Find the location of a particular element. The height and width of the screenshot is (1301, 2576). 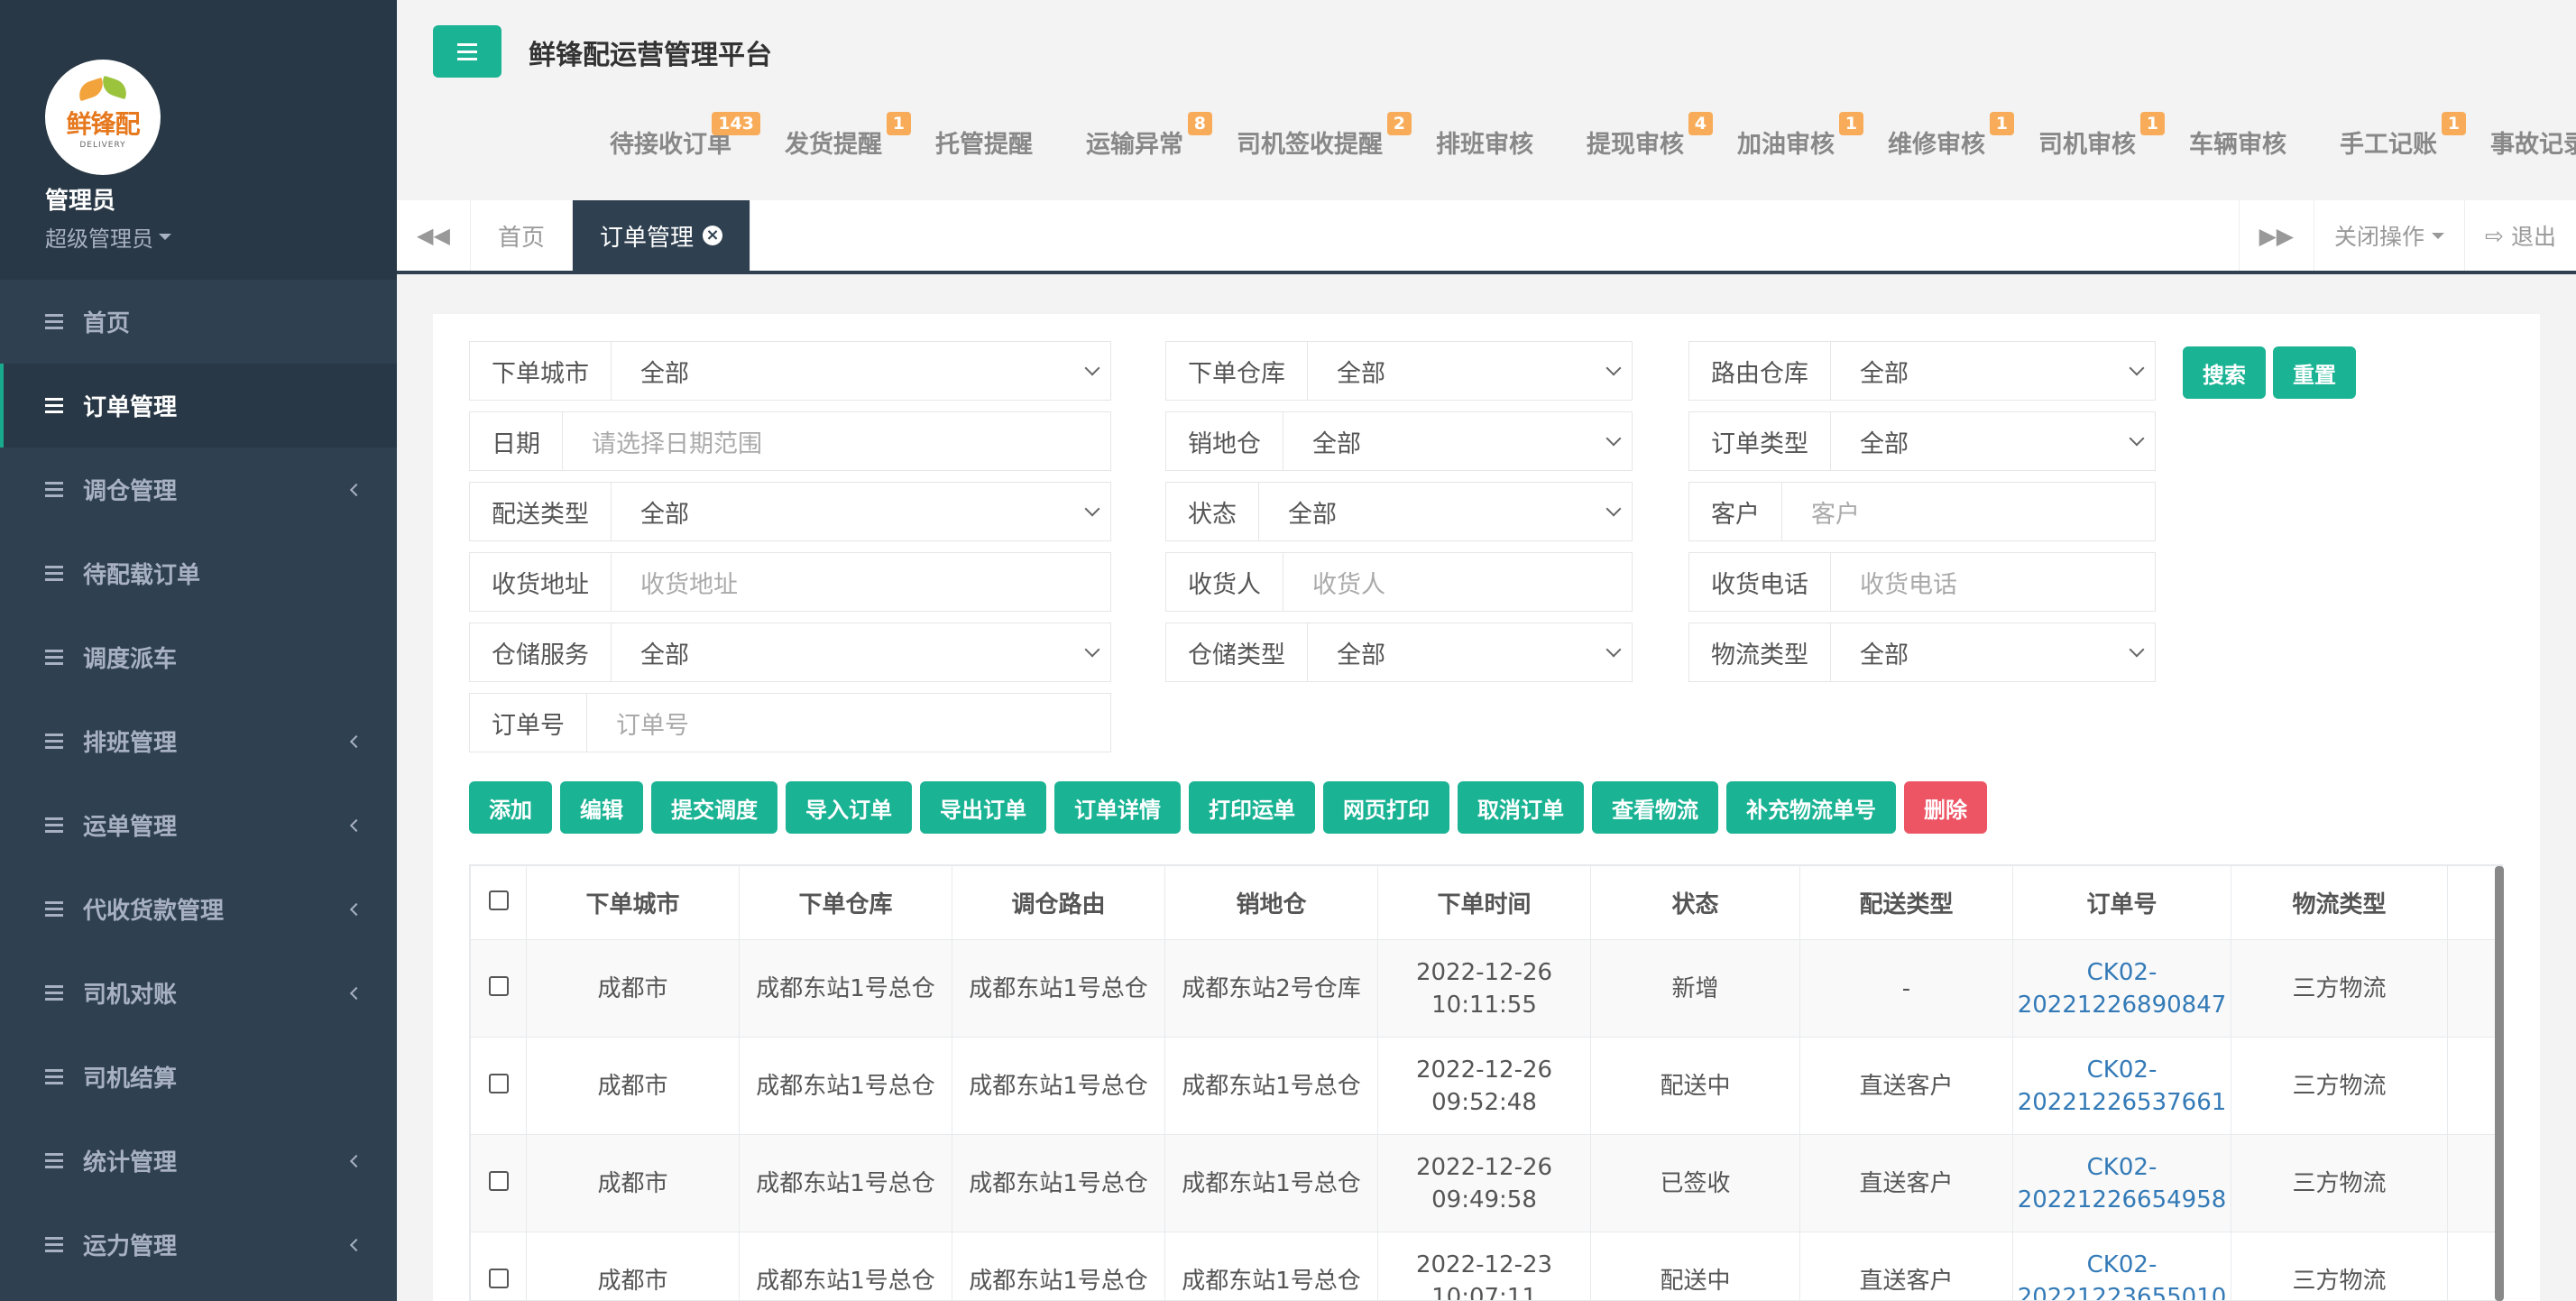

logistics-type-select: 全部 is located at coordinates (1993, 652).